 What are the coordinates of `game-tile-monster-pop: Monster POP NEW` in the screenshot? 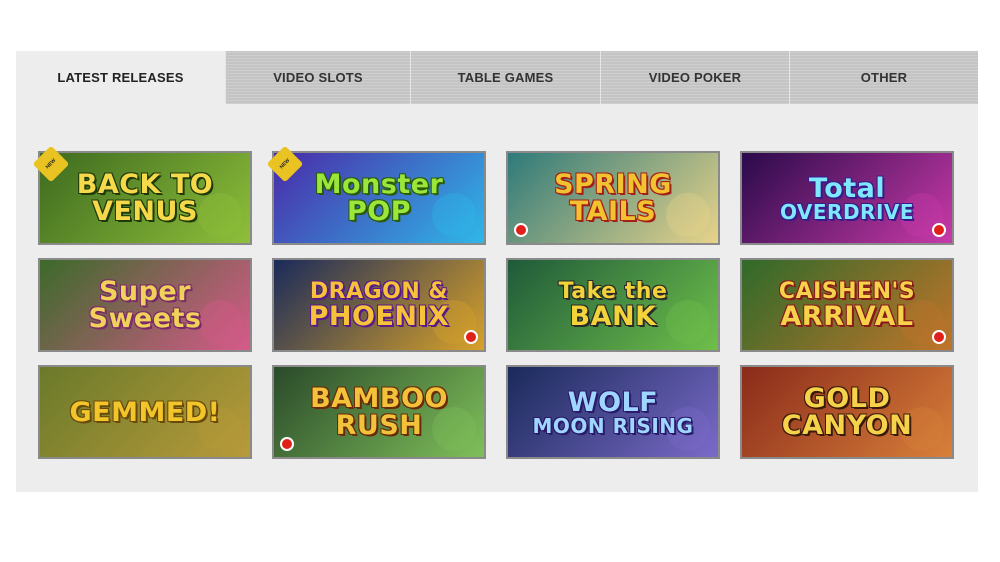 It's located at (376, 195).